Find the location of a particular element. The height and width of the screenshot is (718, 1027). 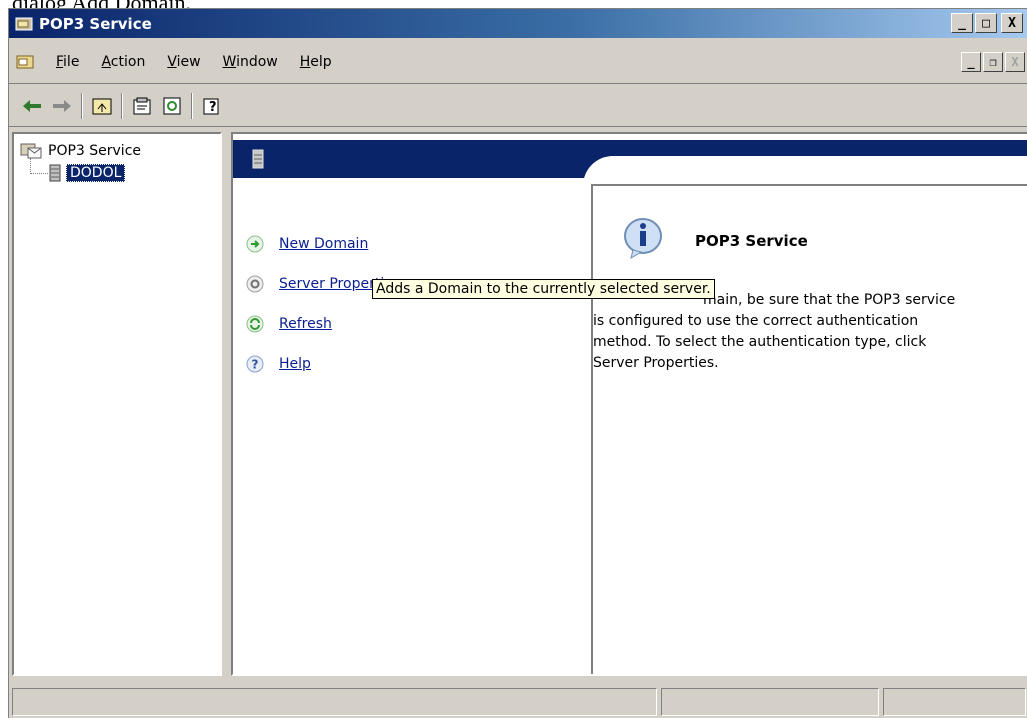

tree-root-label: POP3 Service is located at coordinates (95, 151).